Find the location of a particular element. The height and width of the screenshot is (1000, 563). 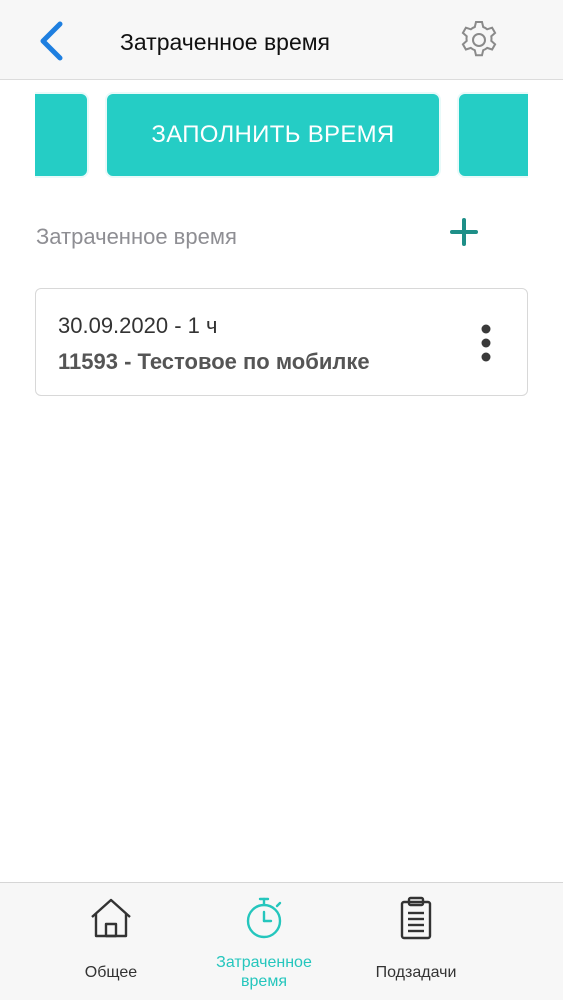

fill-time-label: ЗАПОЛНИТЬ ВРЕМЯ is located at coordinates (273, 134).